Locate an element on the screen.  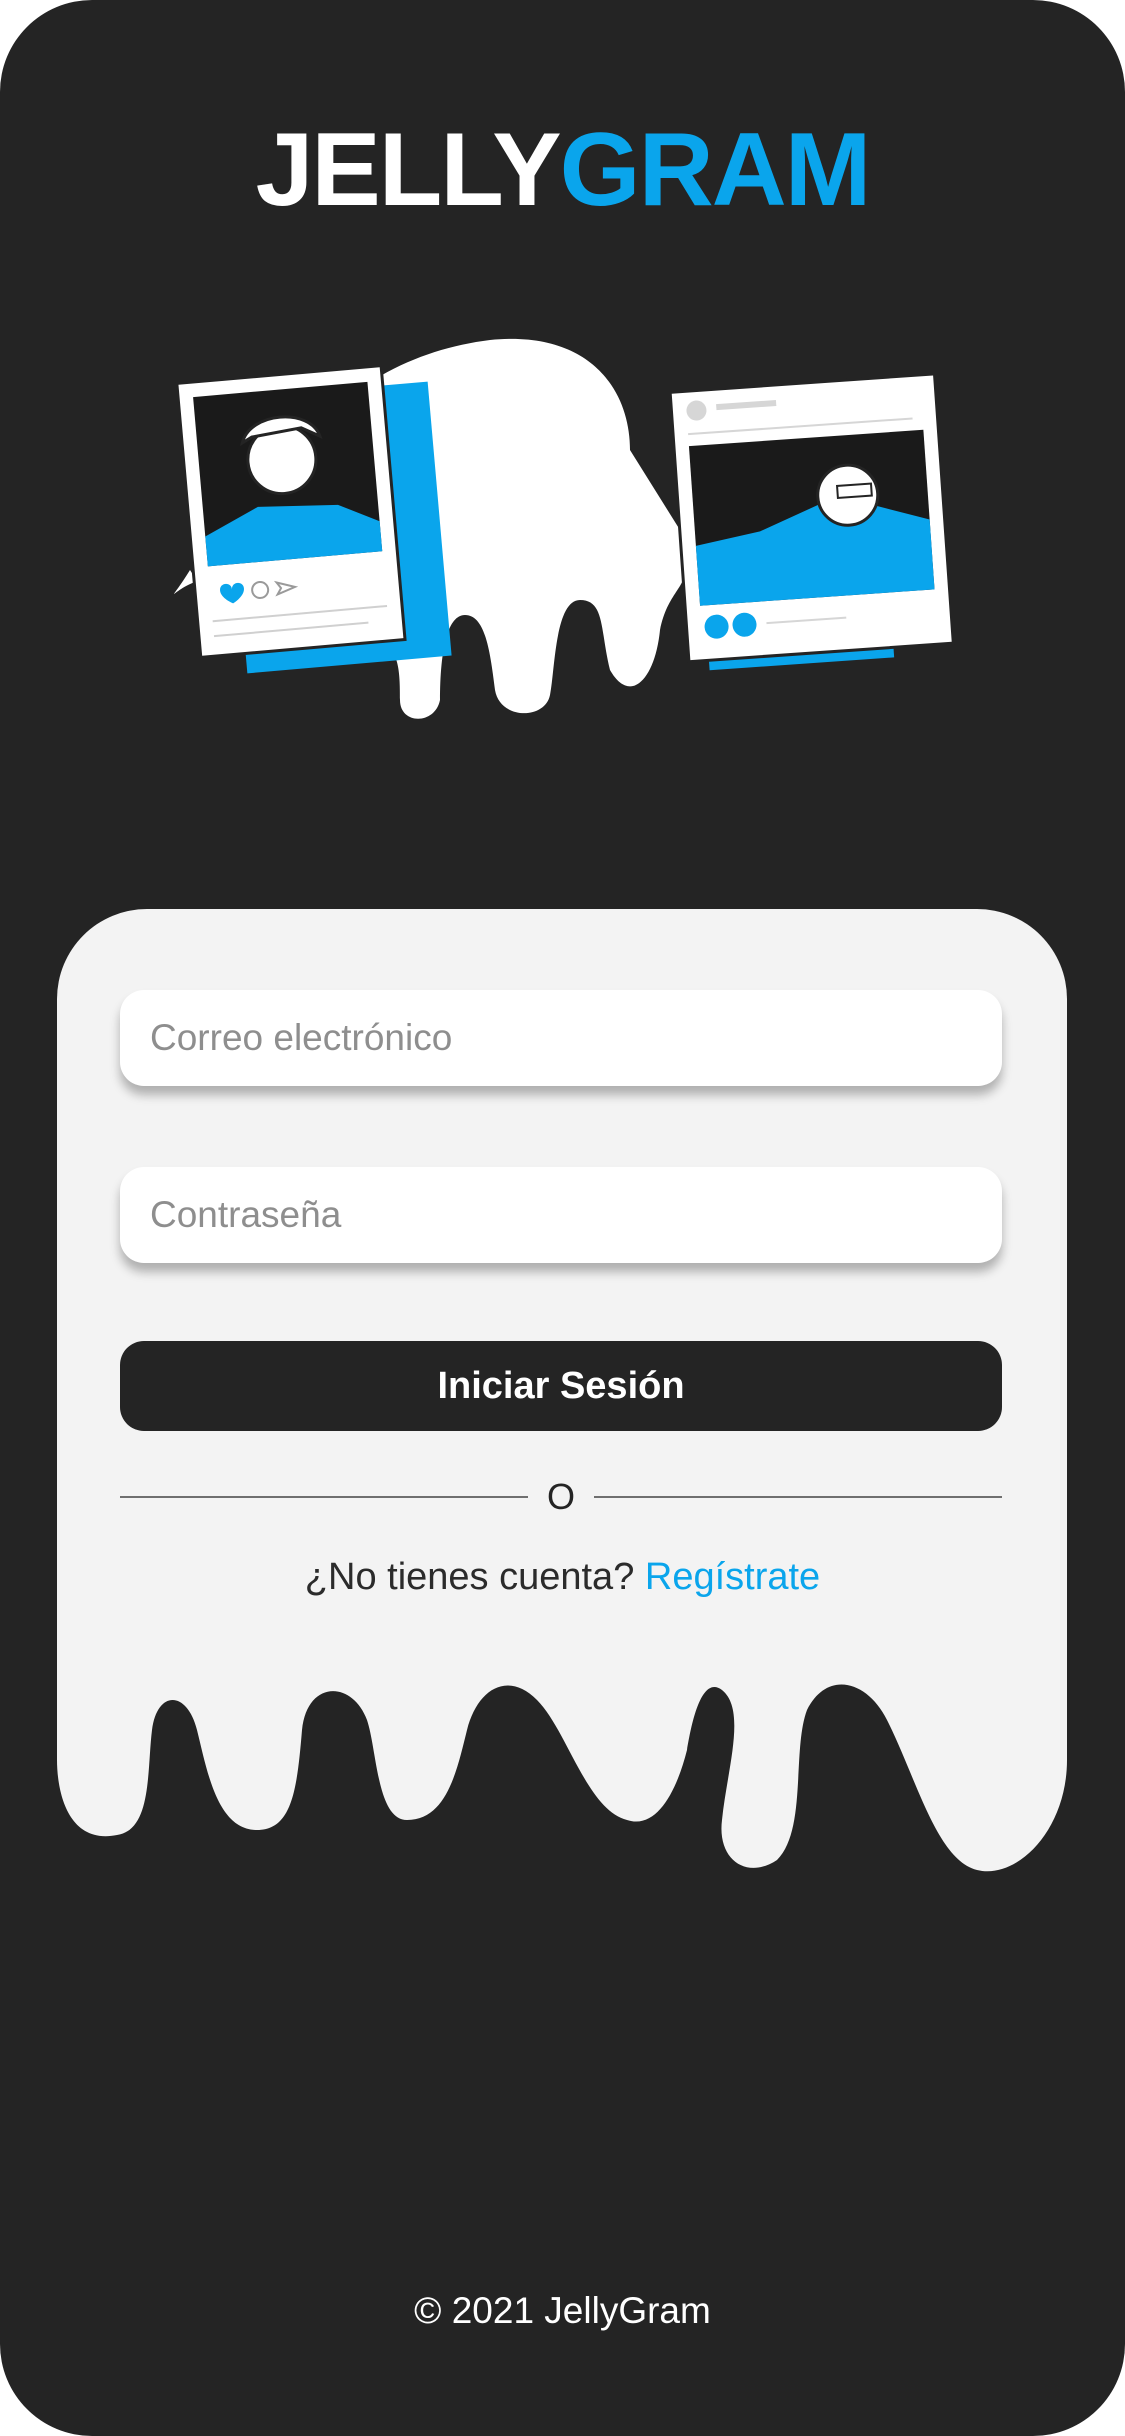
copyright-footer: © 2021 JellyGram is located at coordinates (562, 2310).